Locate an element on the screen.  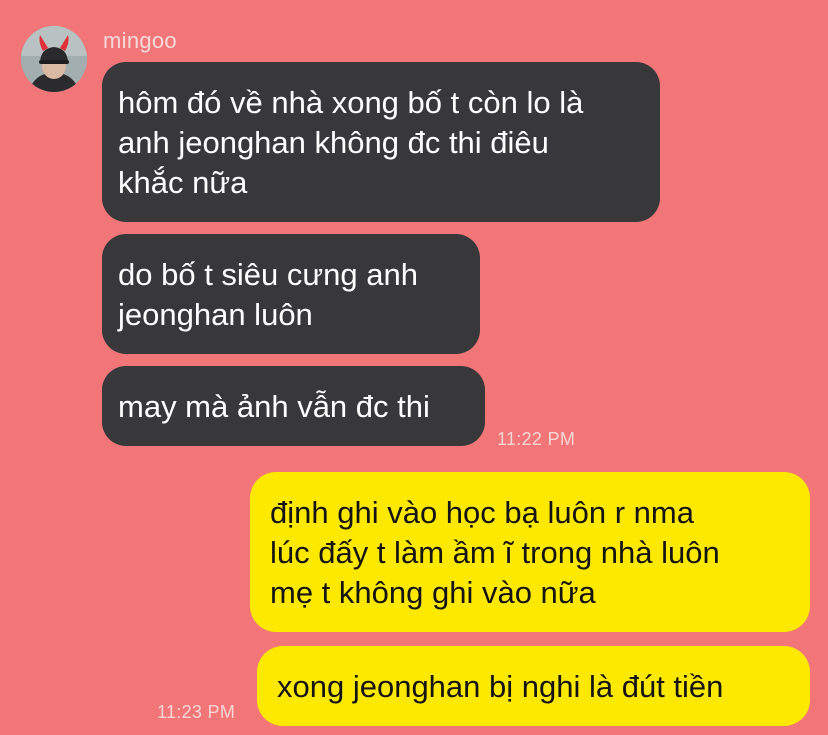
avatar is located at coordinates (54, 59).